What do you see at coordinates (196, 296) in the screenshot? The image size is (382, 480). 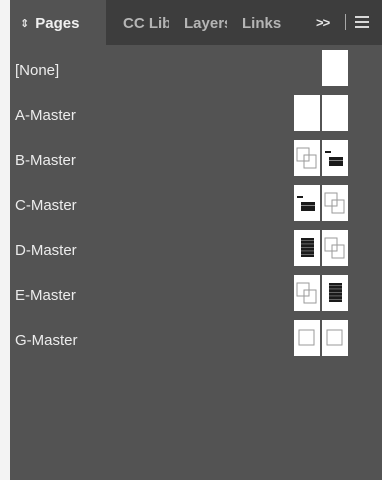 I see `master-row: E-Master` at bounding box center [196, 296].